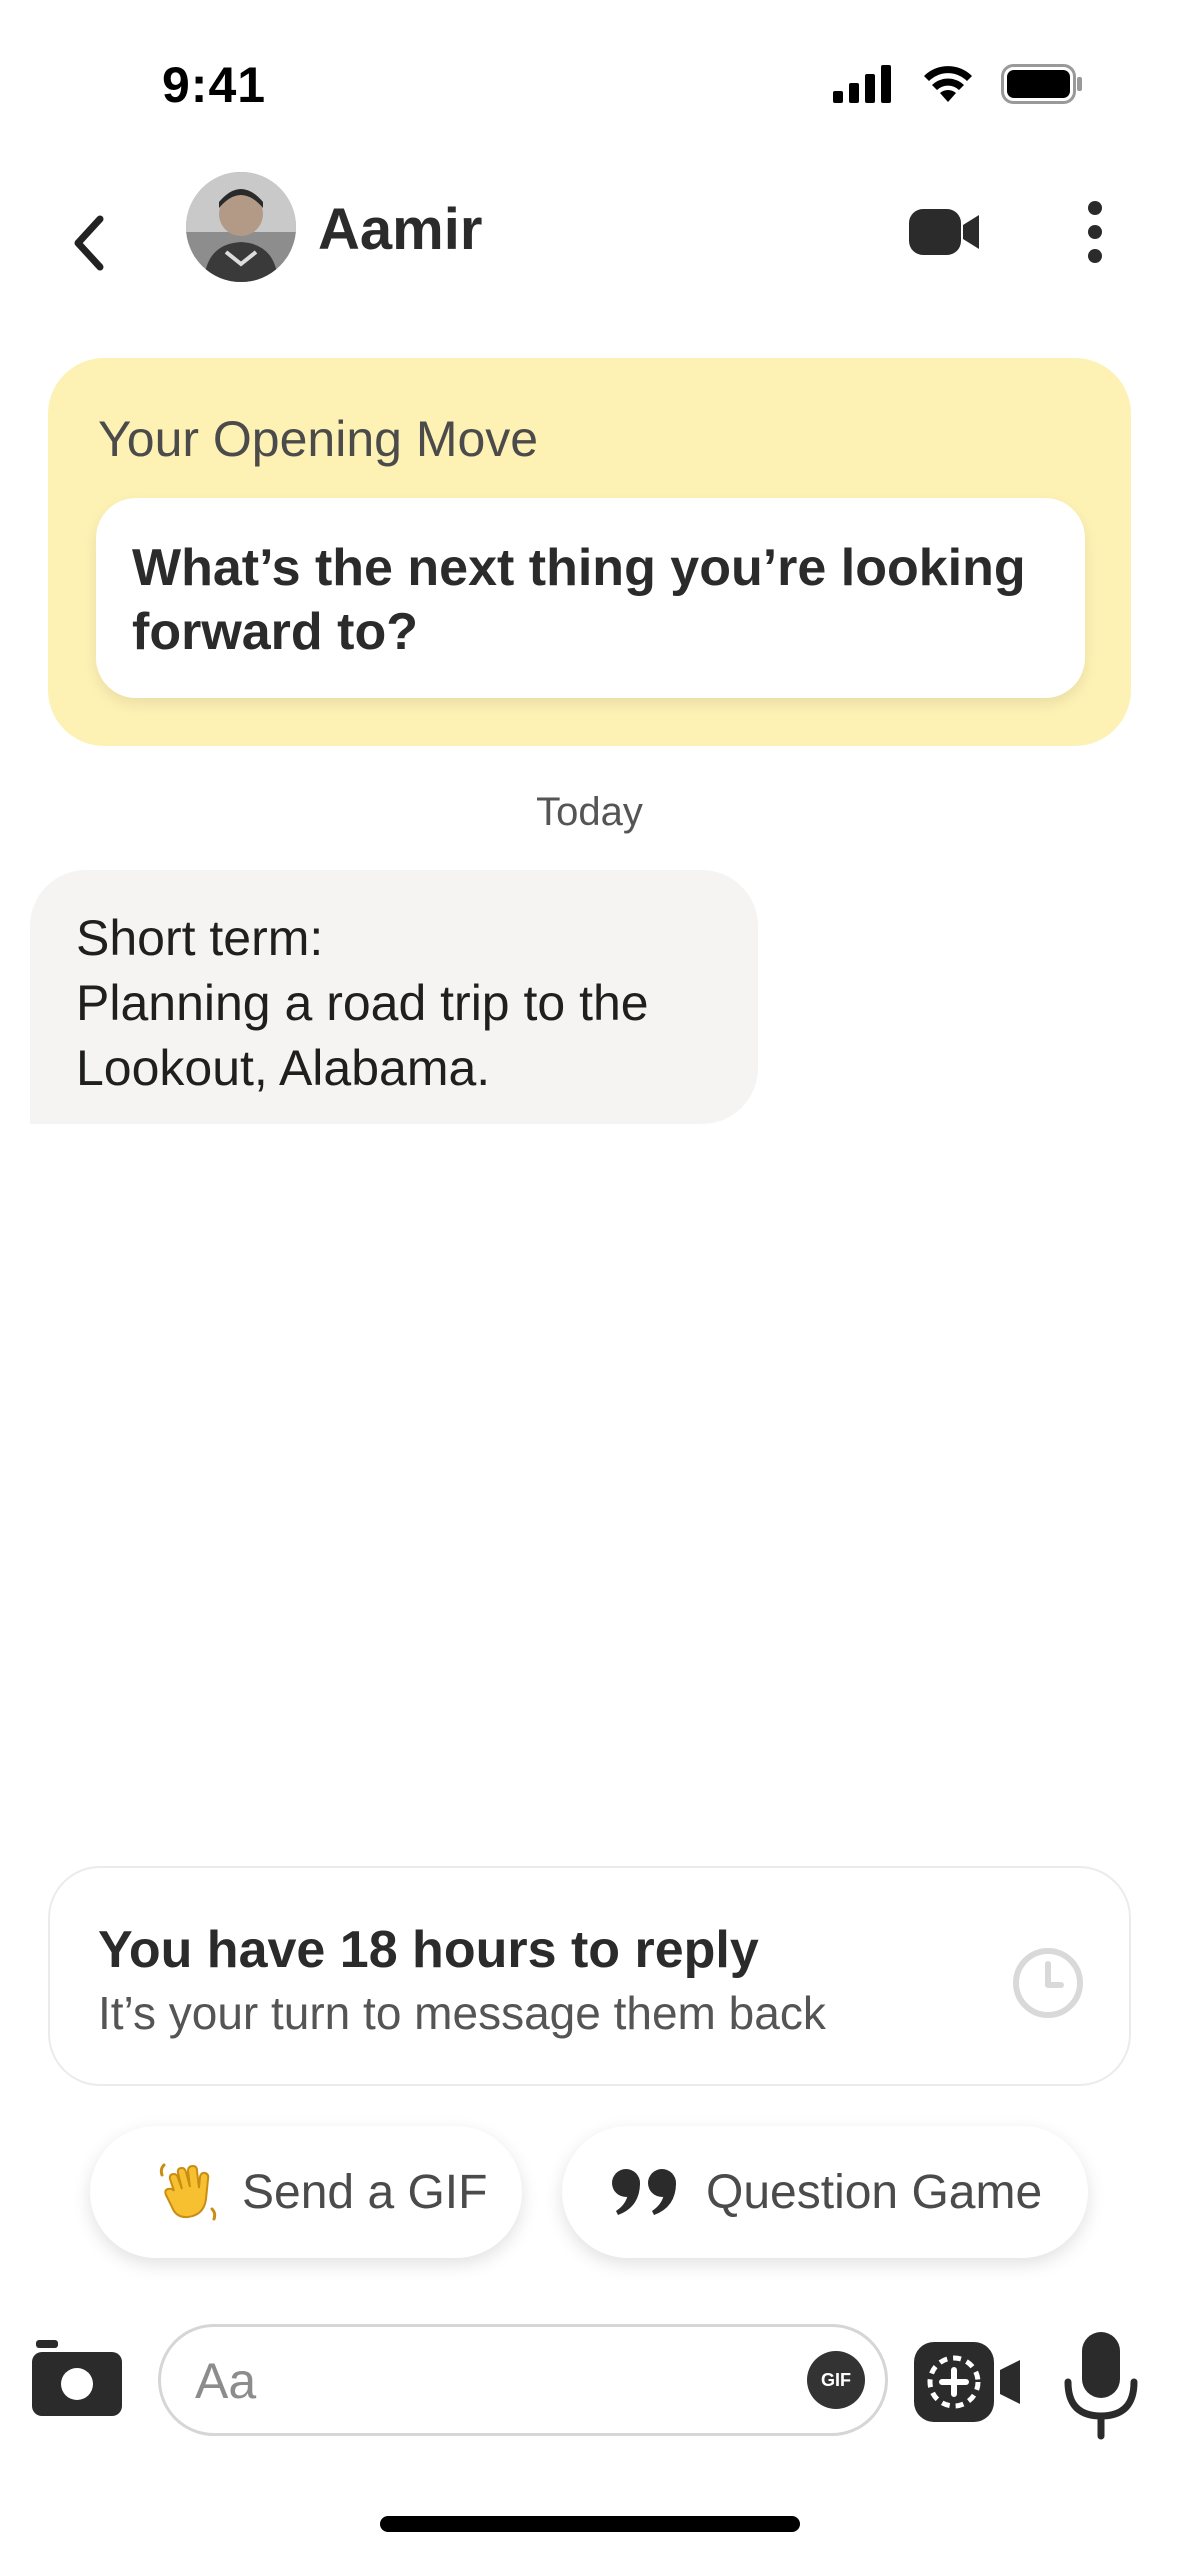 The height and width of the screenshot is (2556, 1179). What do you see at coordinates (318, 439) in the screenshot?
I see `opening-move-title: Your Opening Move` at bounding box center [318, 439].